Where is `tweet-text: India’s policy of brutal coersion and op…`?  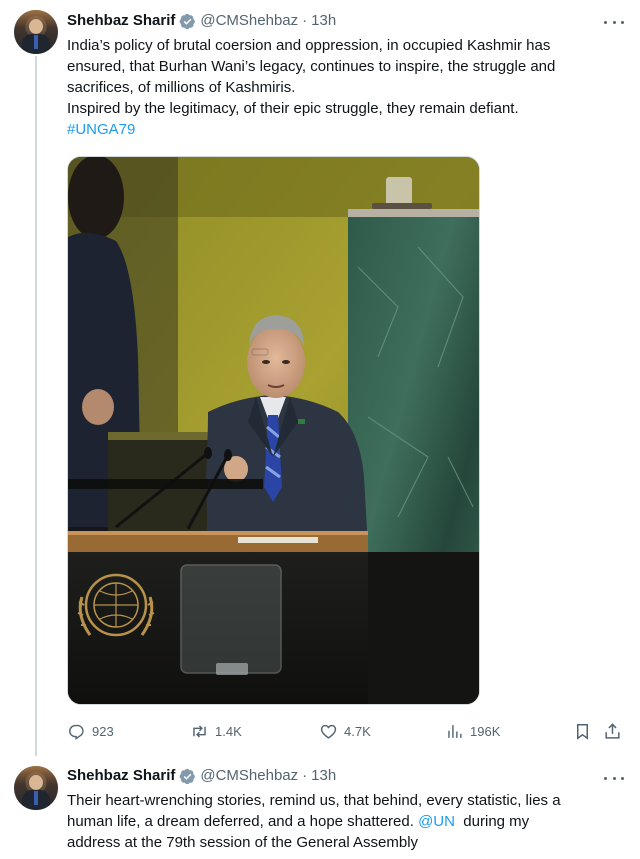
tweet-text: India’s policy of brutal coersion and op… is located at coordinates (347, 87).